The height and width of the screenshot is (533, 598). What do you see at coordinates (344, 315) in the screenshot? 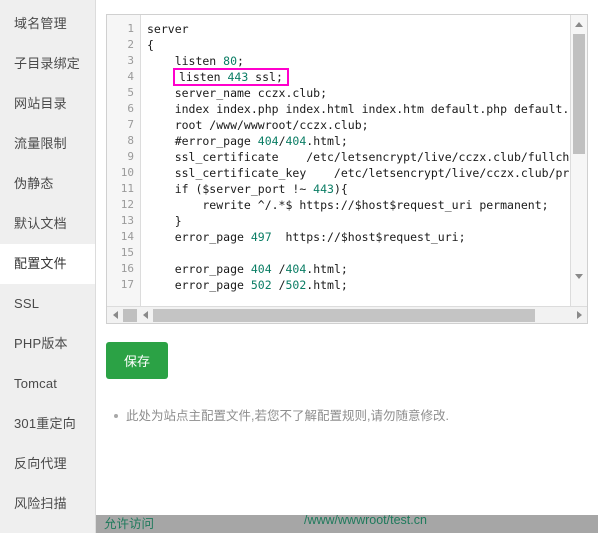
I see `horizontal-scroll-thumb-inner` at bounding box center [344, 315].